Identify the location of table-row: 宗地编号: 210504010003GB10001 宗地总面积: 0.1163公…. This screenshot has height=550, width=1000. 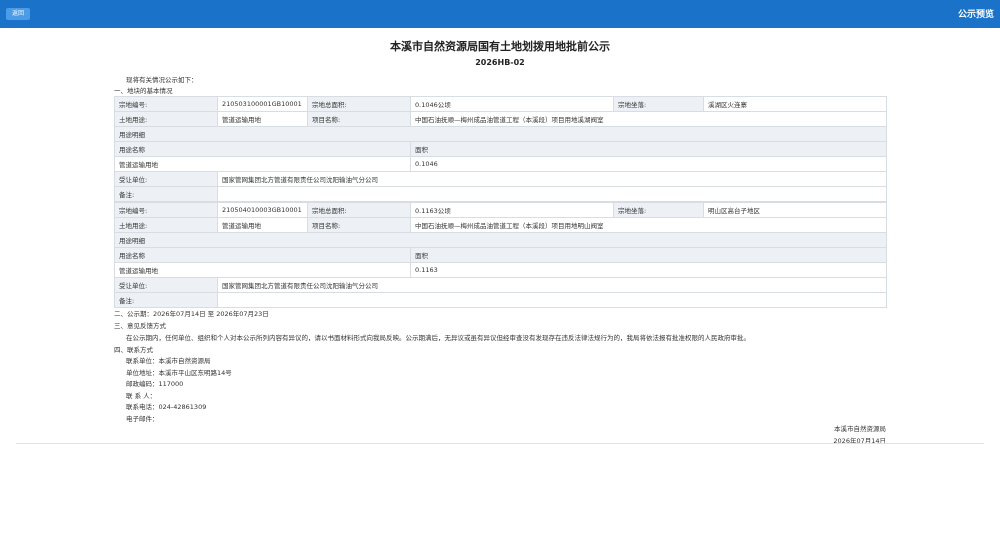
(500, 210).